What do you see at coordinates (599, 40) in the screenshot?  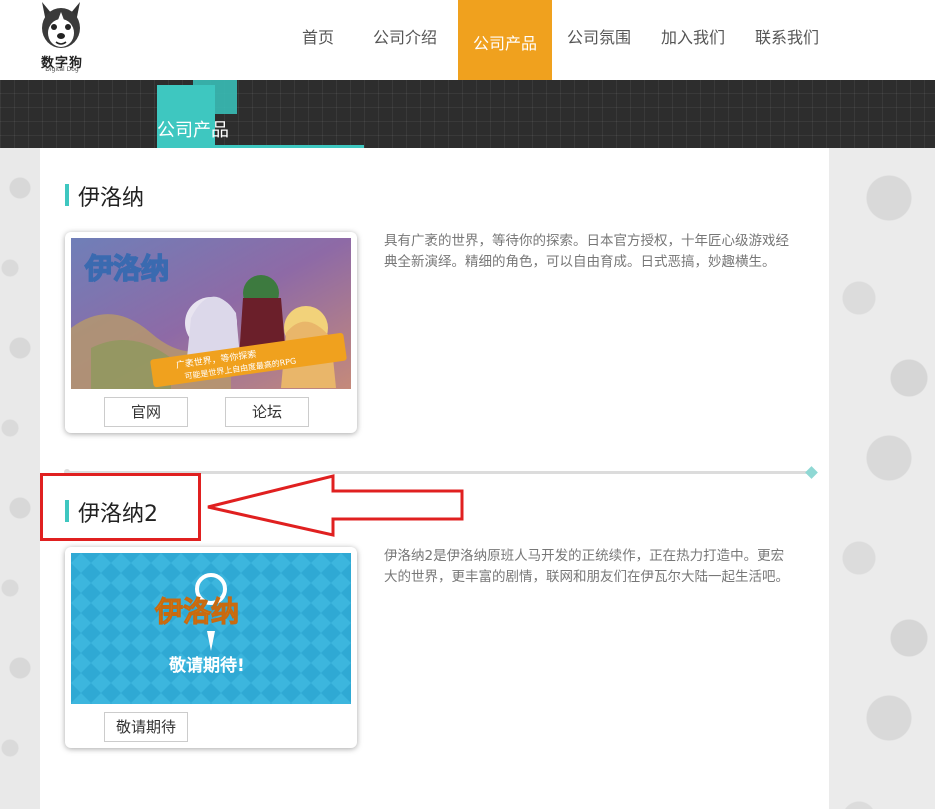 I see `nav-item-culture: 公司氛围` at bounding box center [599, 40].